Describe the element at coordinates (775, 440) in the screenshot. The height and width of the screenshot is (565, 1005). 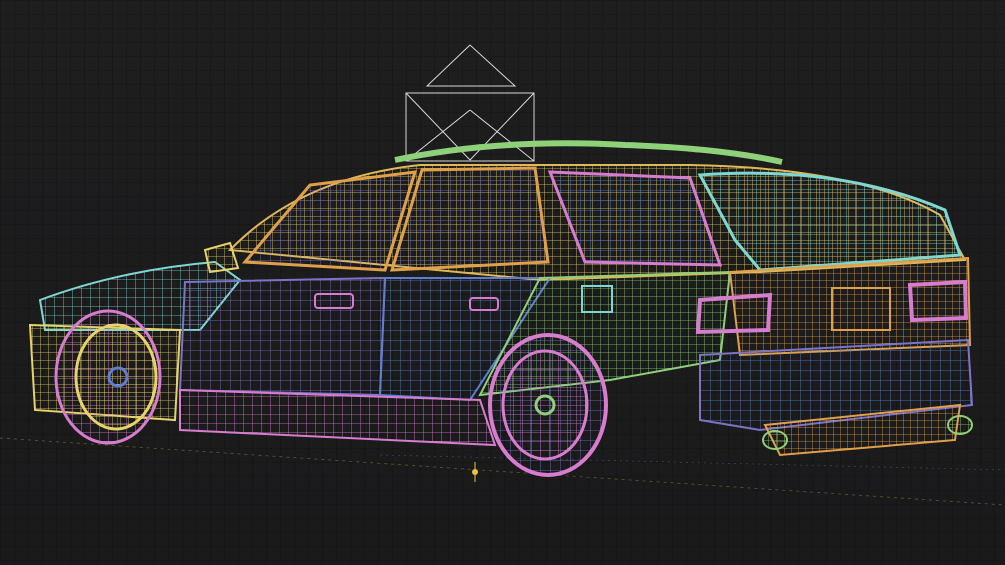
I see `exhaust-left` at that location.